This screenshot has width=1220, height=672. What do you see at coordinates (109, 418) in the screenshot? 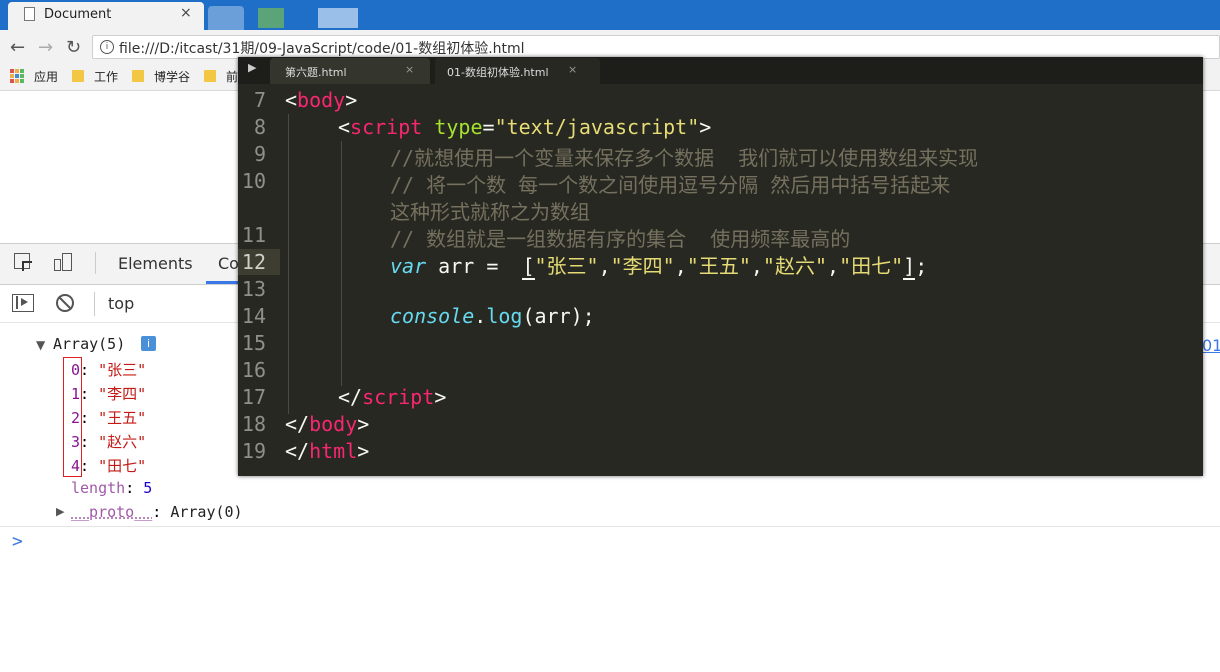
I see `array-entry: 2: "王五"` at bounding box center [109, 418].